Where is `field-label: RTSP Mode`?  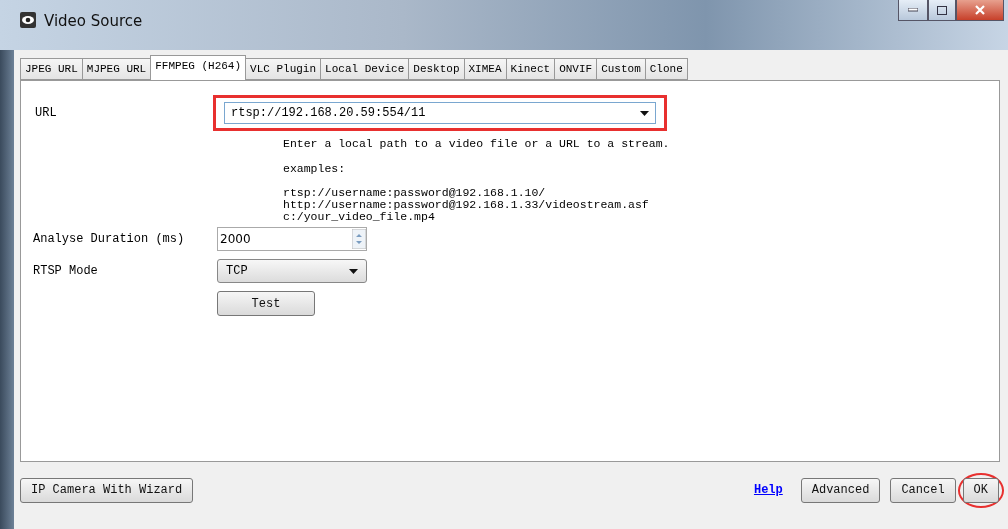
field-label: RTSP Mode is located at coordinates (66, 271).